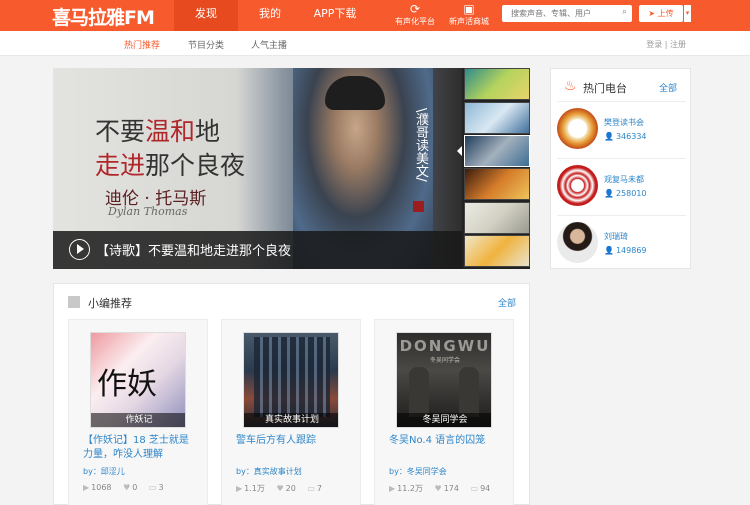  Describe the element at coordinates (621, 244) in the screenshot. I see `station-item: 刘瑞琦 👤 149869` at that location.